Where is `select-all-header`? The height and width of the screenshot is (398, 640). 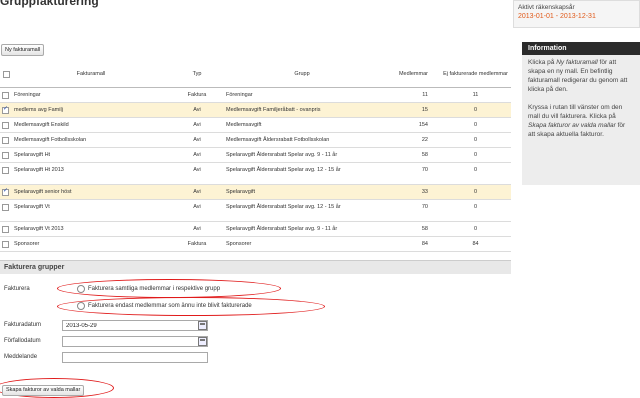 select-all-header is located at coordinates (6, 75).